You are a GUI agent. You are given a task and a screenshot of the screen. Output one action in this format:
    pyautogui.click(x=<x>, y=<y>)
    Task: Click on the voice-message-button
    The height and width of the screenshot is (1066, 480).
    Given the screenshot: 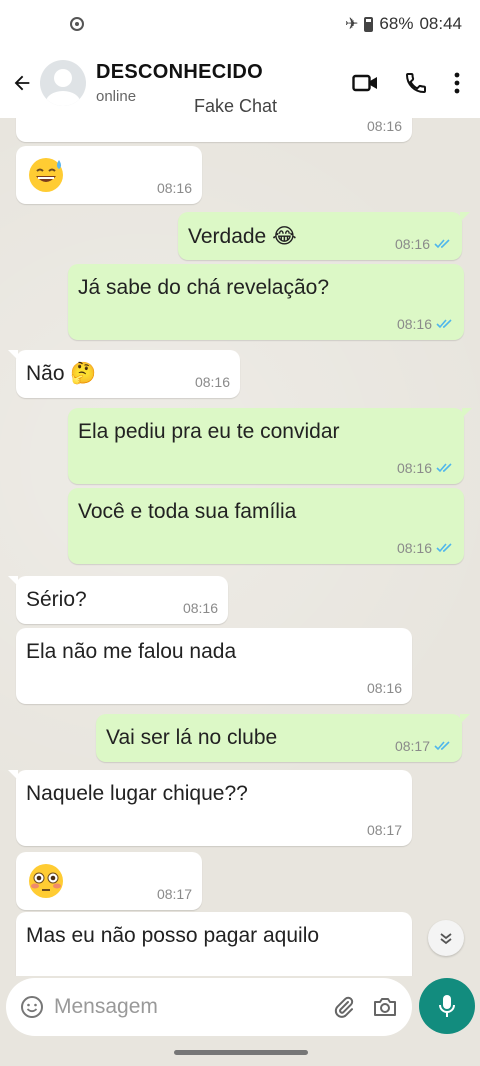 What is the action you would take?
    pyautogui.click(x=447, y=1006)
    